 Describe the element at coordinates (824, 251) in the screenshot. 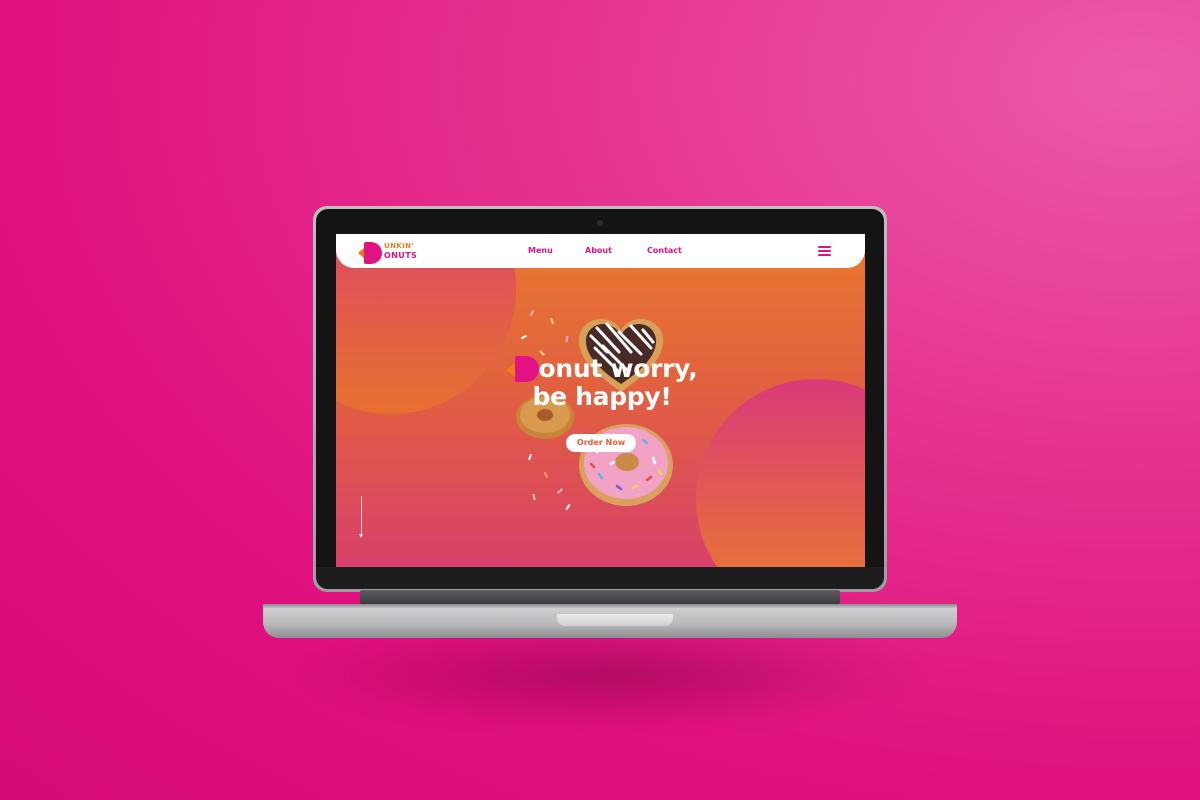

I see `hamburger-icon` at that location.